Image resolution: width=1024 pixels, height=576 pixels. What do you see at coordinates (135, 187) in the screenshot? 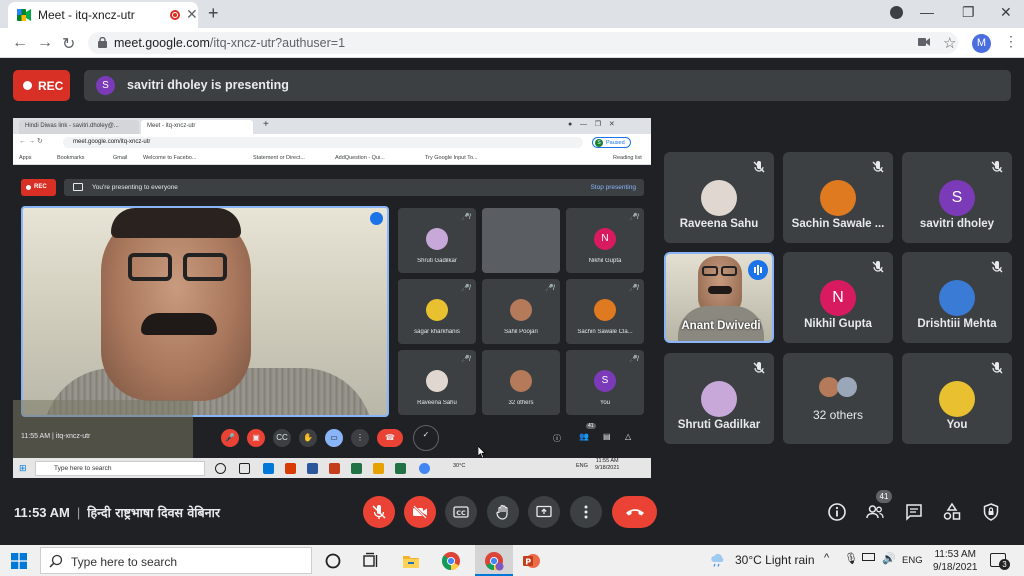
I see `shared-presenting-text: You're presenting to everyone` at bounding box center [135, 187].